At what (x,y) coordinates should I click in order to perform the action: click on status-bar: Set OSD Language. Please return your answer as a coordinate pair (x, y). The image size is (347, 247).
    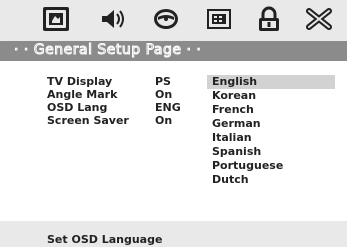
    Looking at the image, I should click on (173, 234).